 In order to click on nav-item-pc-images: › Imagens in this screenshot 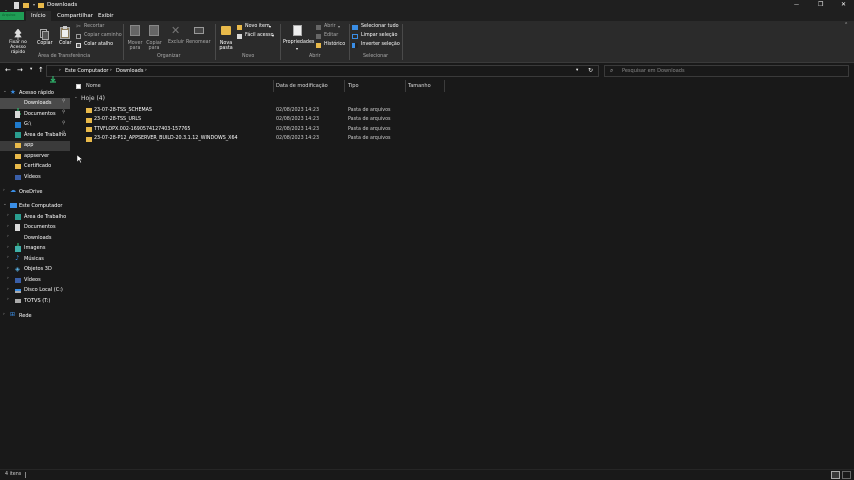, I will do `click(35, 249)`.